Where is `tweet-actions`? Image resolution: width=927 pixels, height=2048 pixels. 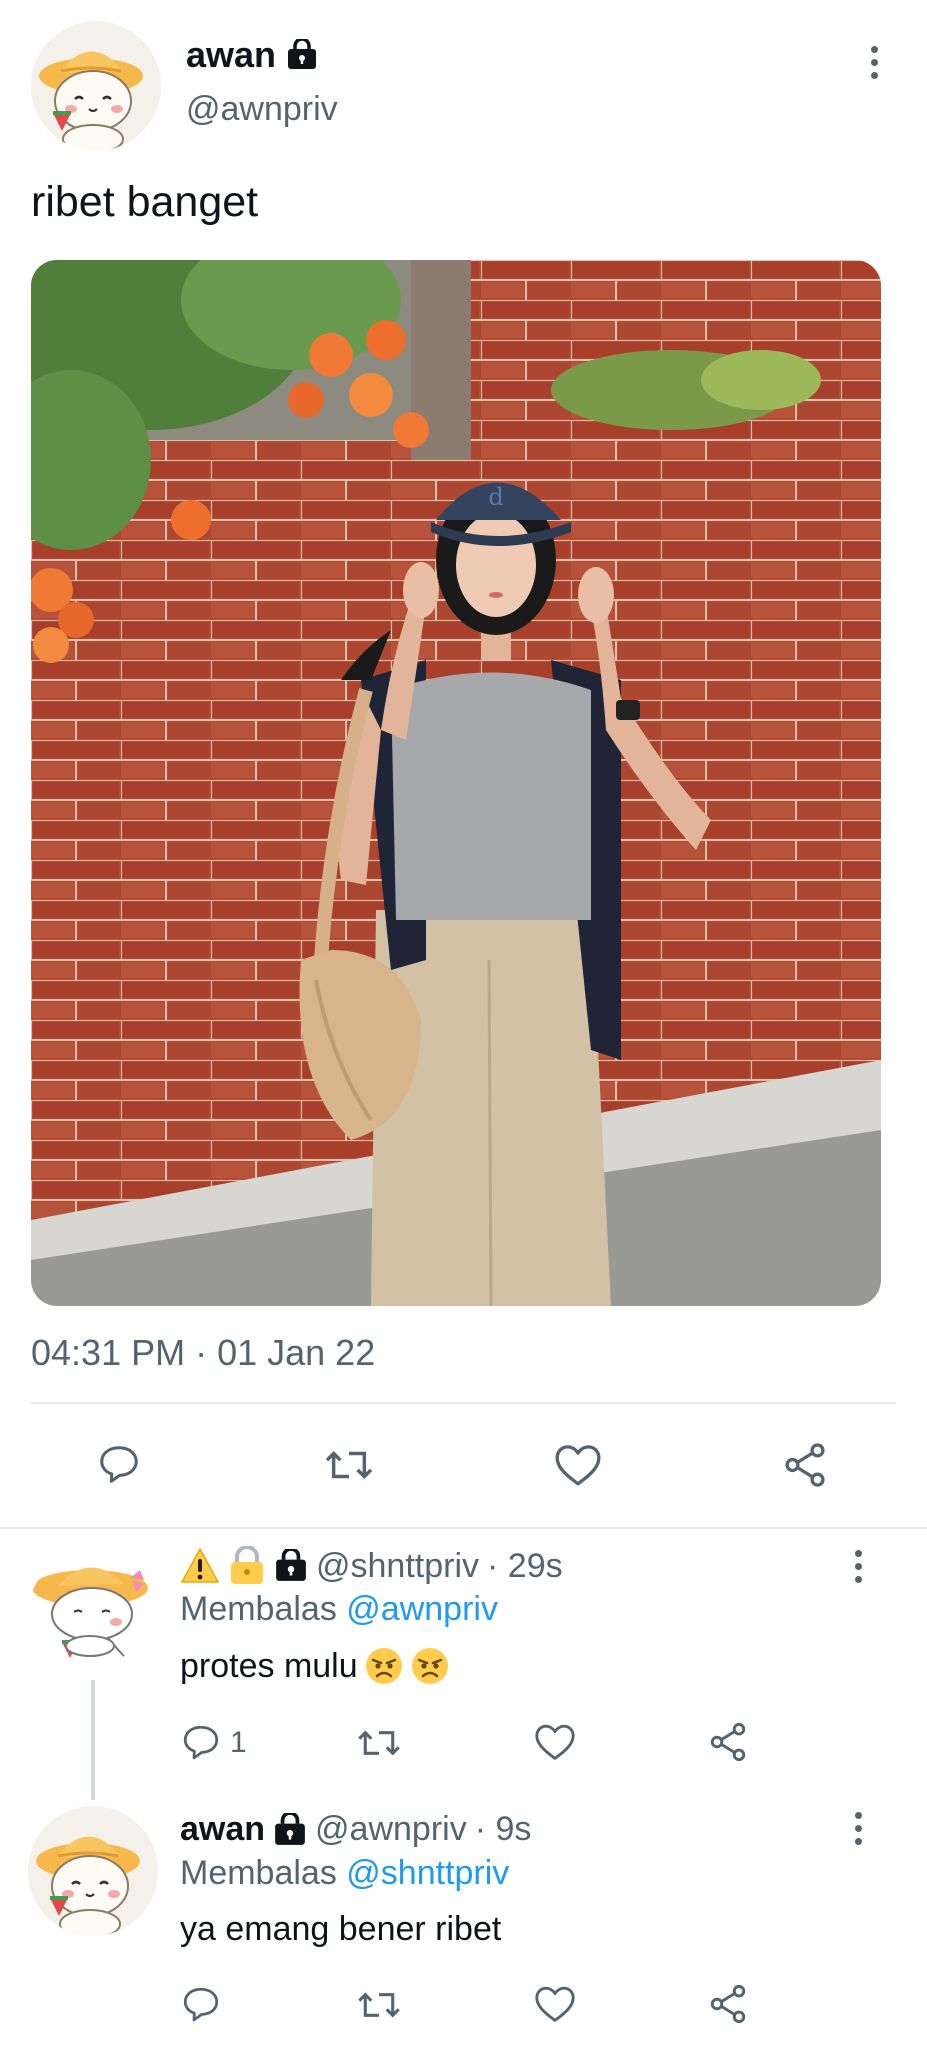
tweet-actions is located at coordinates (463, 1464).